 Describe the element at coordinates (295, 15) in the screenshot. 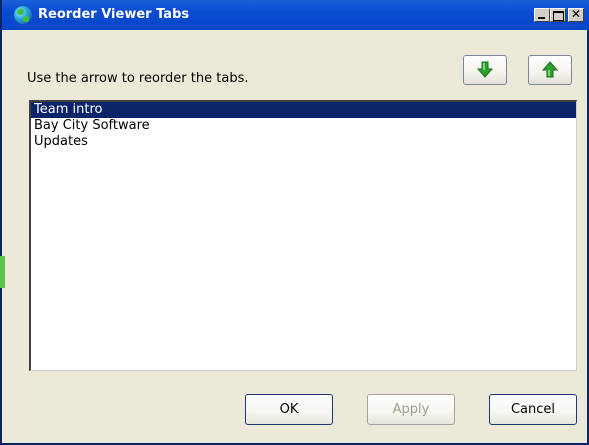

I see `title-bar: Reorder Viewer Tabs ✕` at that location.